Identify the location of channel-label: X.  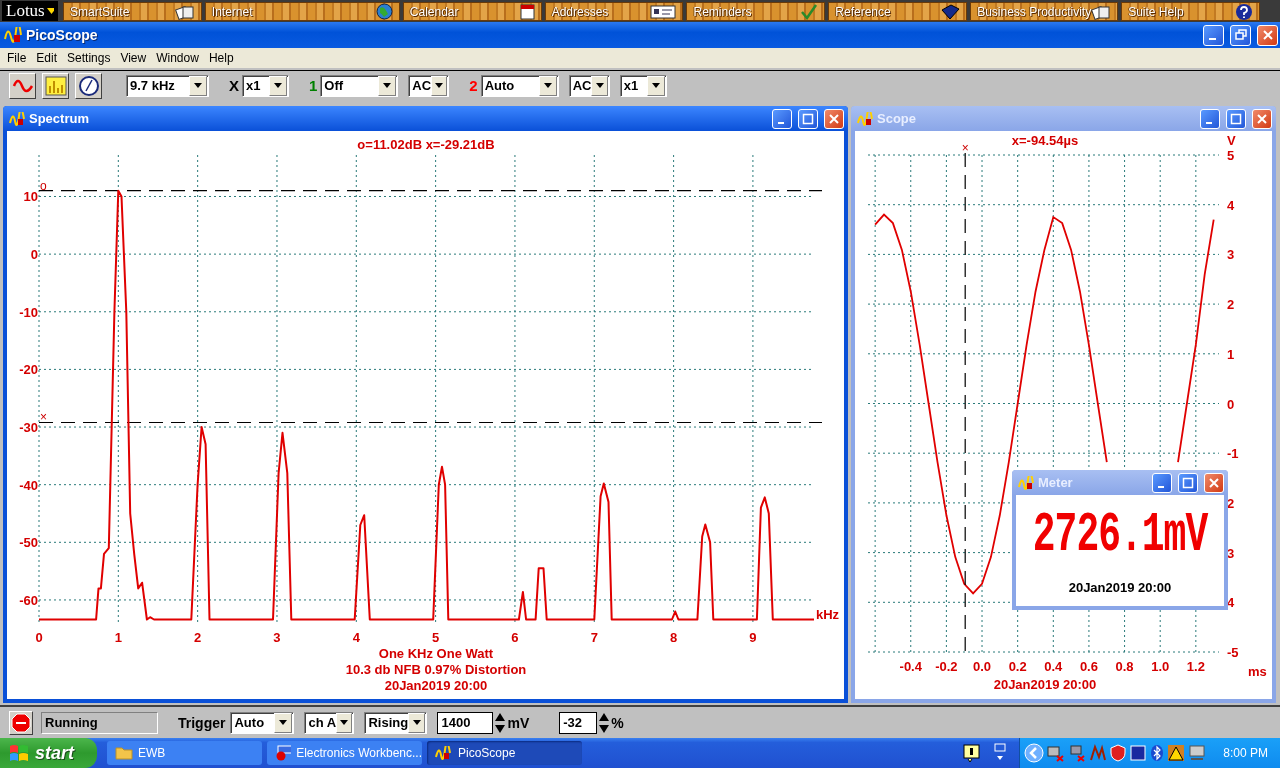
(234, 85).